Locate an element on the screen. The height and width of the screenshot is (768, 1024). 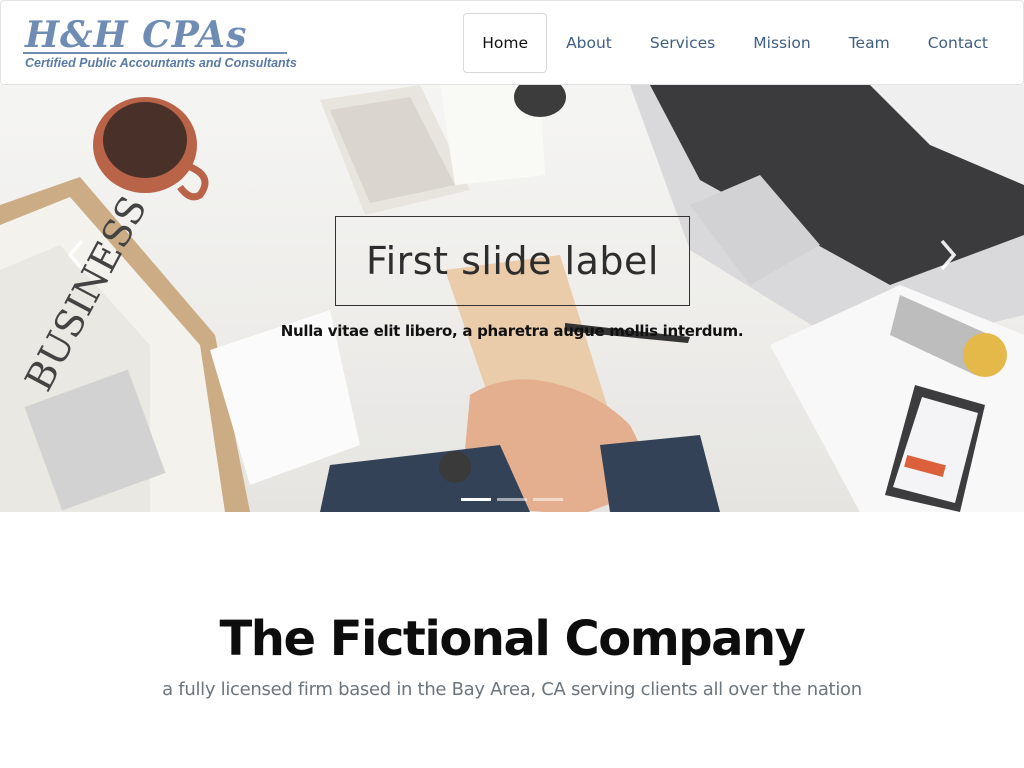
carousel-indicators is located at coordinates (512, 499).